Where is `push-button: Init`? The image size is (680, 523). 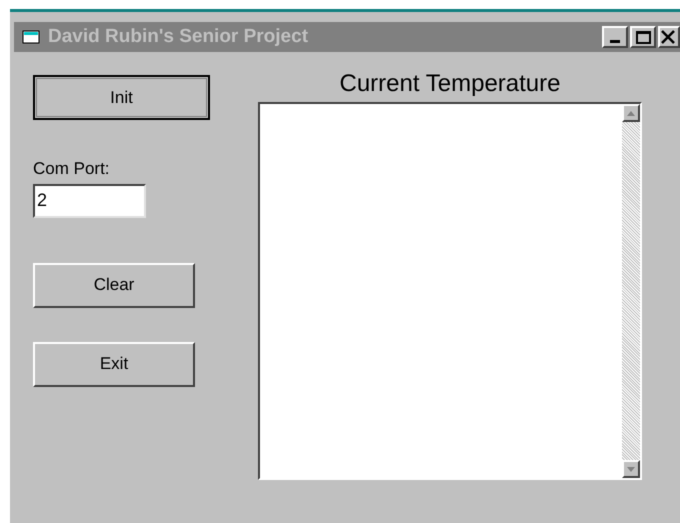
push-button: Init is located at coordinates (121, 97).